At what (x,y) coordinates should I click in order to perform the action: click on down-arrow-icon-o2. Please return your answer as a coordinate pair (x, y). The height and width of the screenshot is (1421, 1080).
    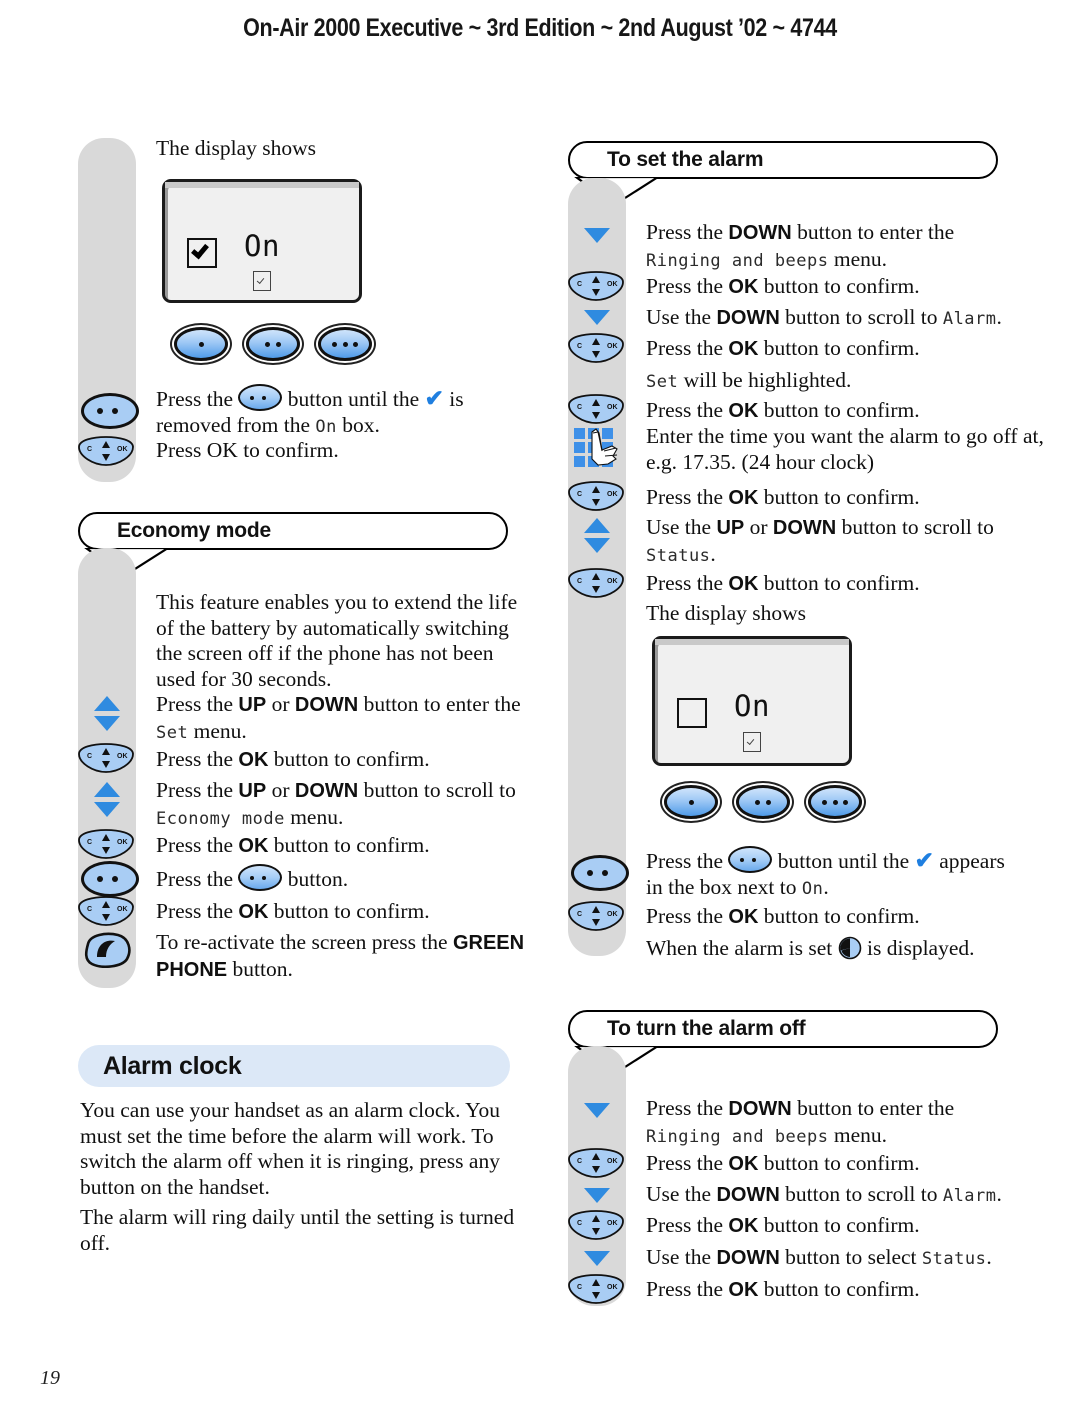
    Looking at the image, I should click on (597, 1195).